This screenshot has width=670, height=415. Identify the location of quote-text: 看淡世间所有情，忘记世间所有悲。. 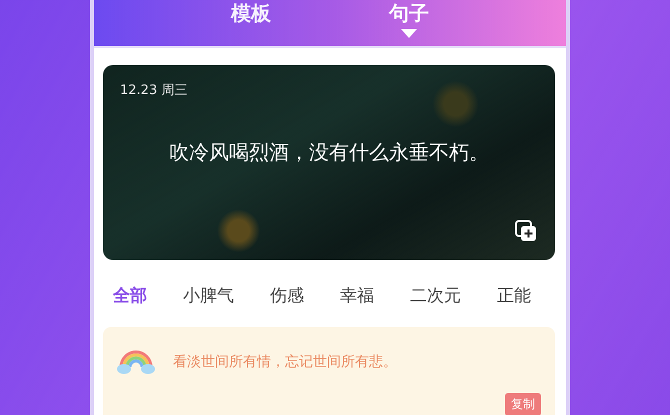
(285, 362).